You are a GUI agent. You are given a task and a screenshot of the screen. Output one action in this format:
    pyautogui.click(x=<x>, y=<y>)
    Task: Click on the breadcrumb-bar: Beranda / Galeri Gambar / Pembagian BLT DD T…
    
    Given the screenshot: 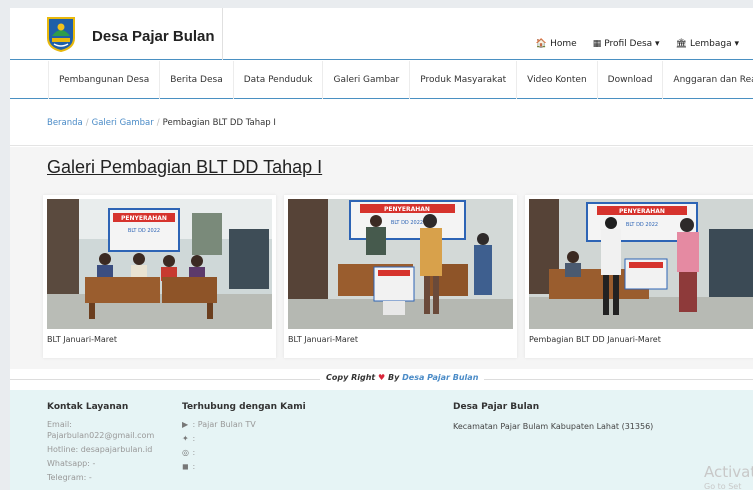 What is the action you would take?
    pyautogui.click(x=381, y=123)
    